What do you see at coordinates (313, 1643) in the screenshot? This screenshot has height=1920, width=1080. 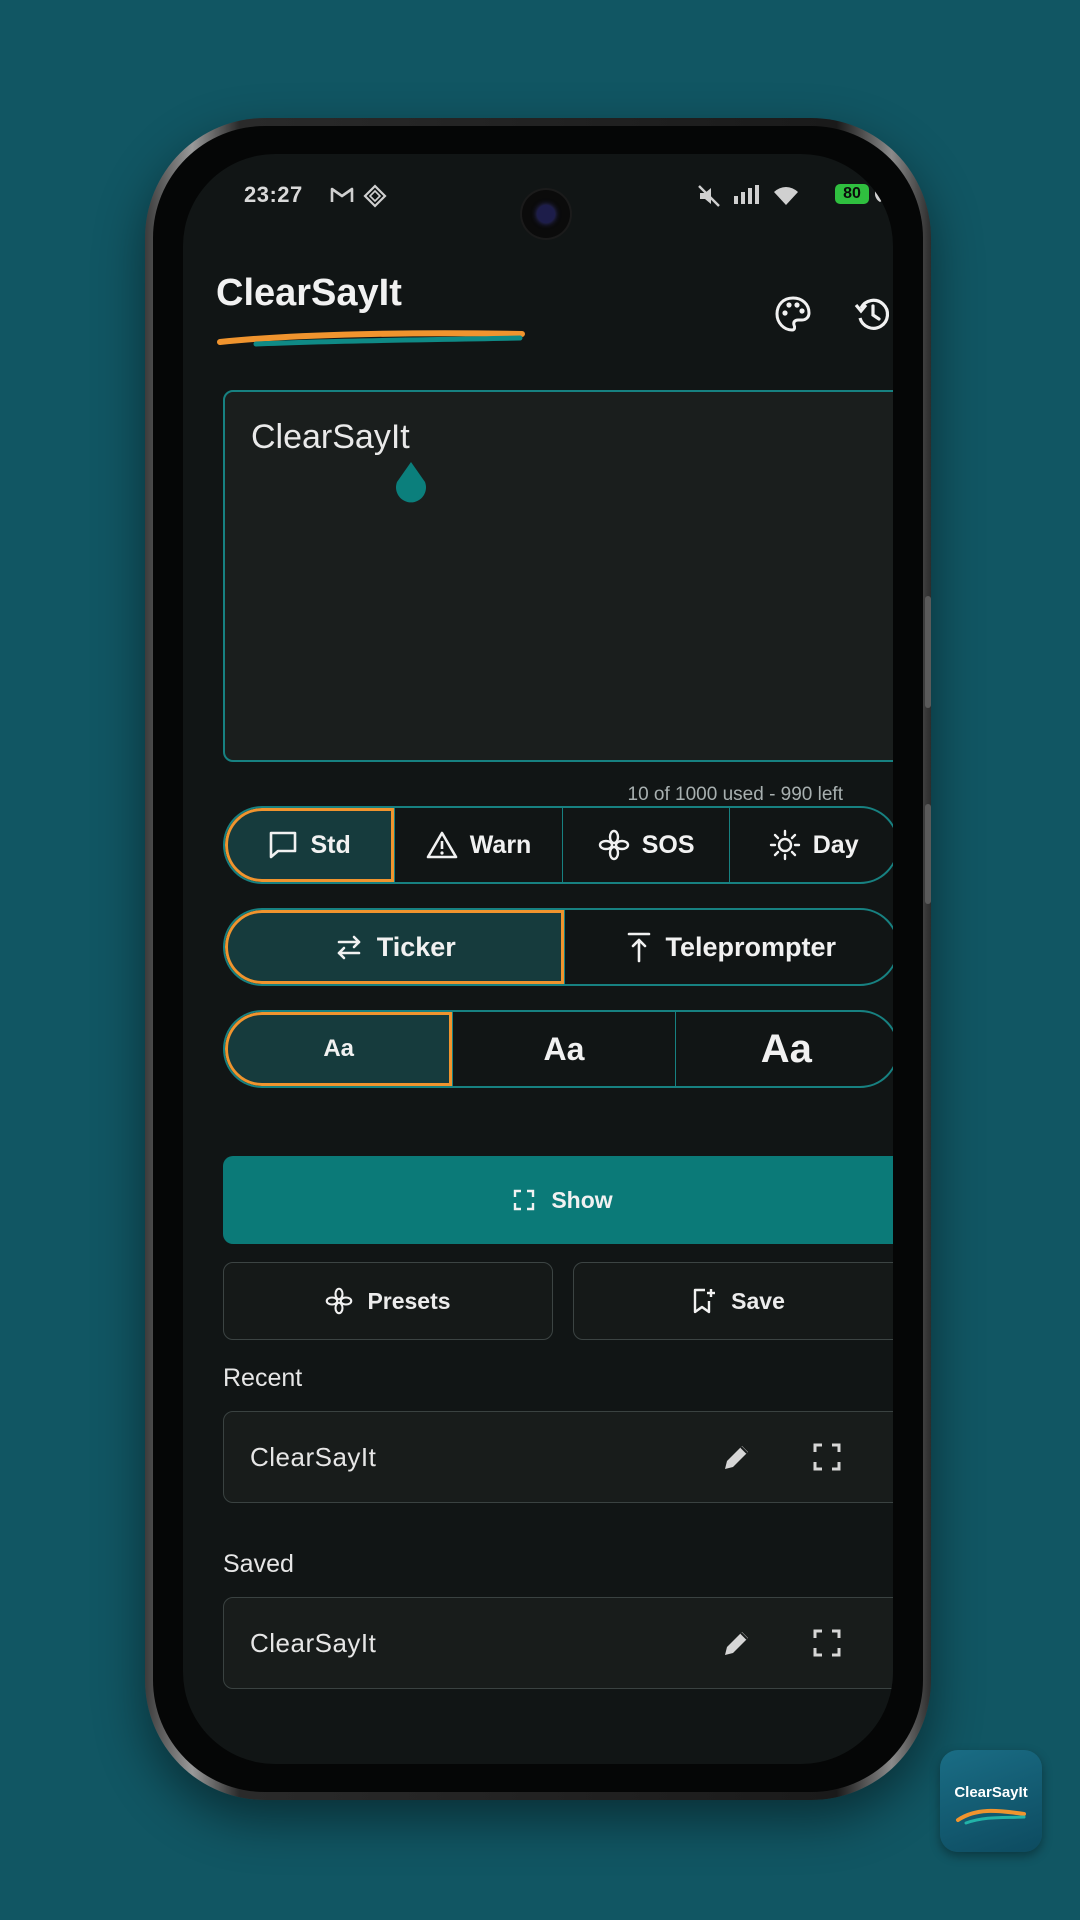 I see `saved-item-text: ClearSayIt` at bounding box center [313, 1643].